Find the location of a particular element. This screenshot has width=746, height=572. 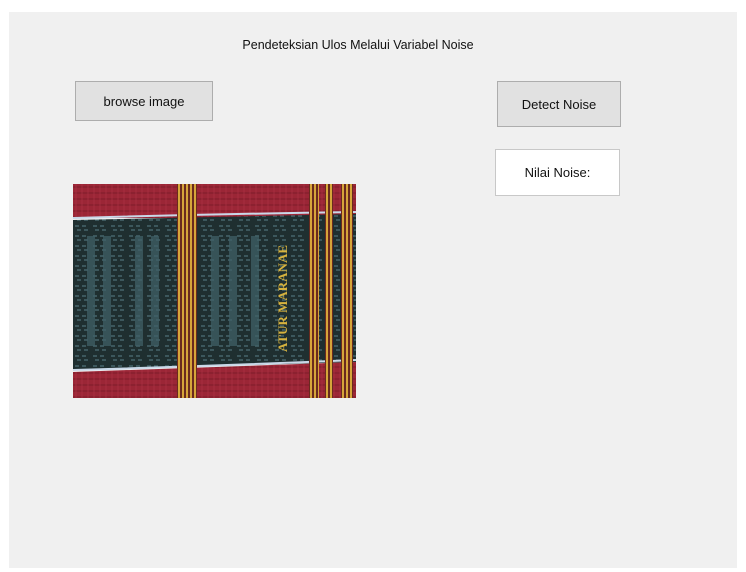

ulos-image: ATUR MARANAE is located at coordinates (214, 291).